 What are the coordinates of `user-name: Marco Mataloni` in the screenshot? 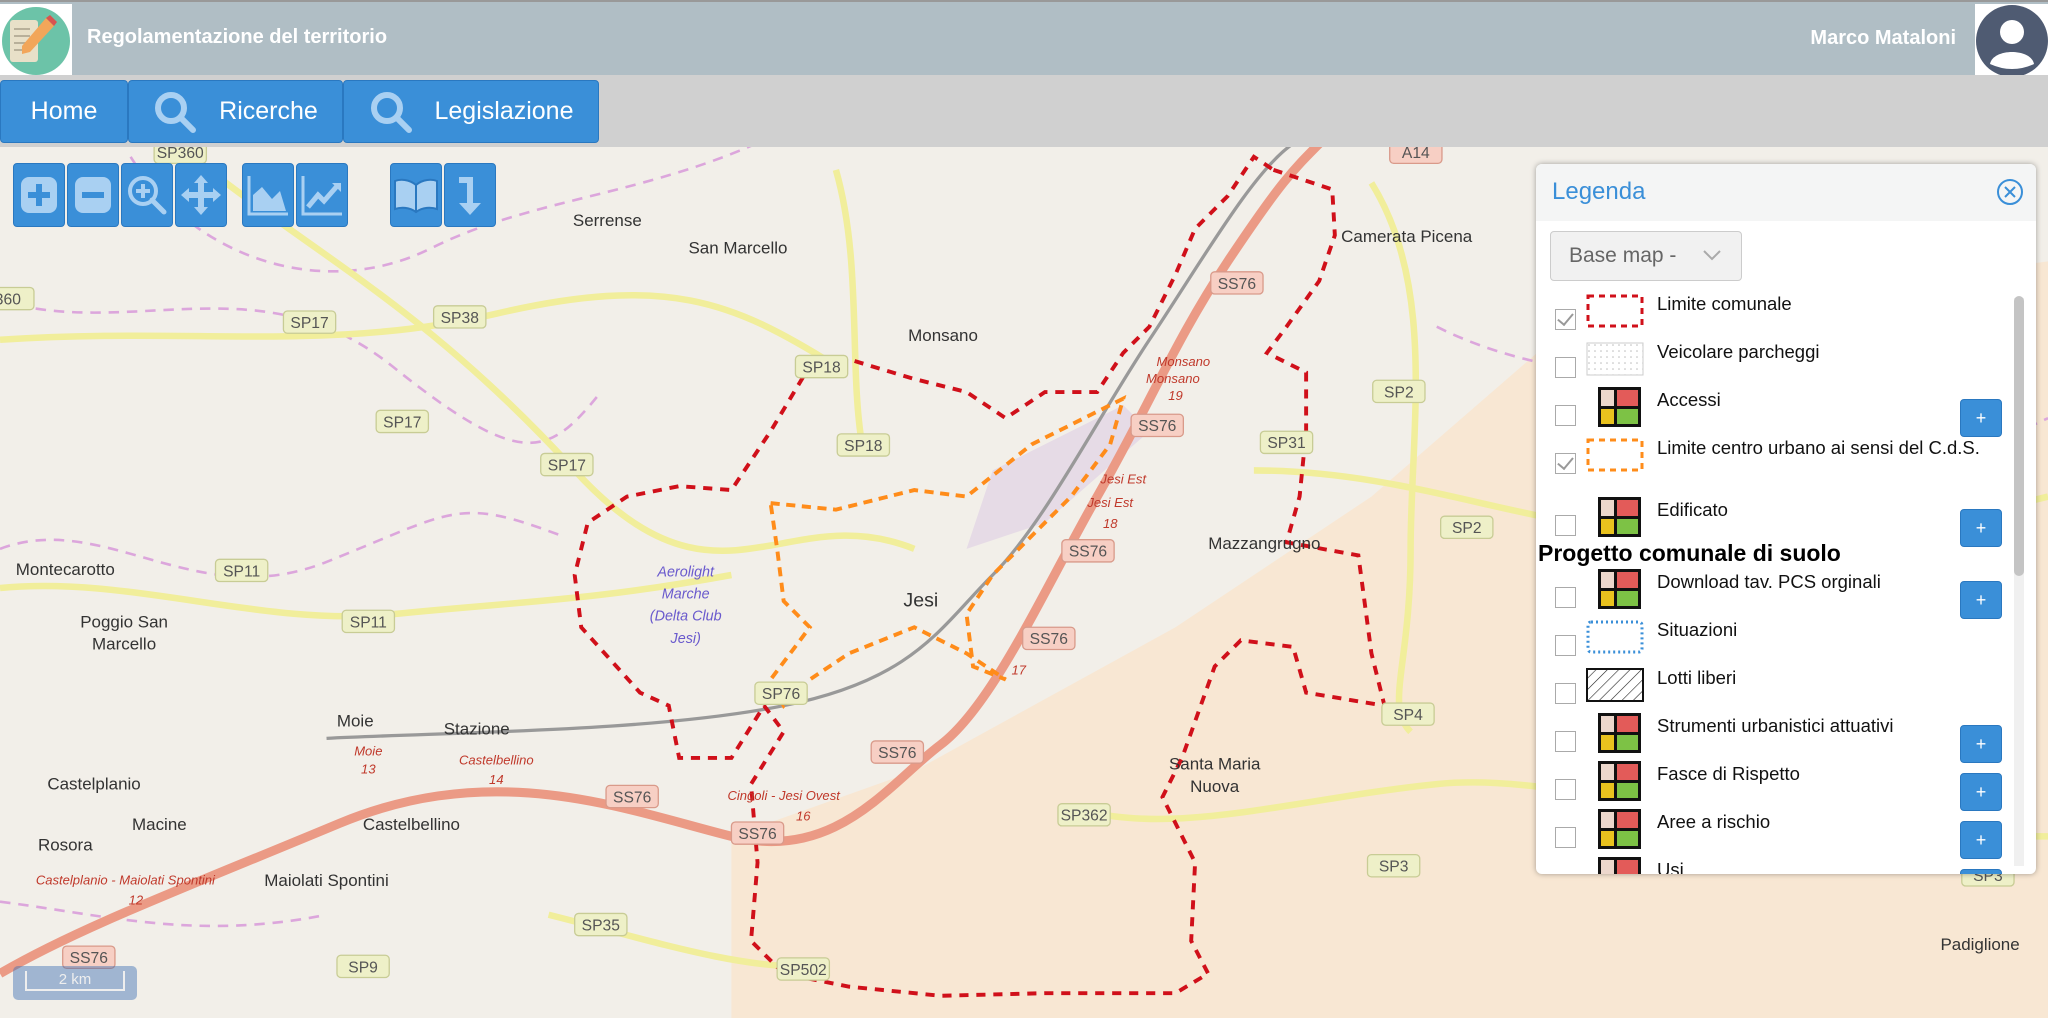 It's located at (1883, 38).